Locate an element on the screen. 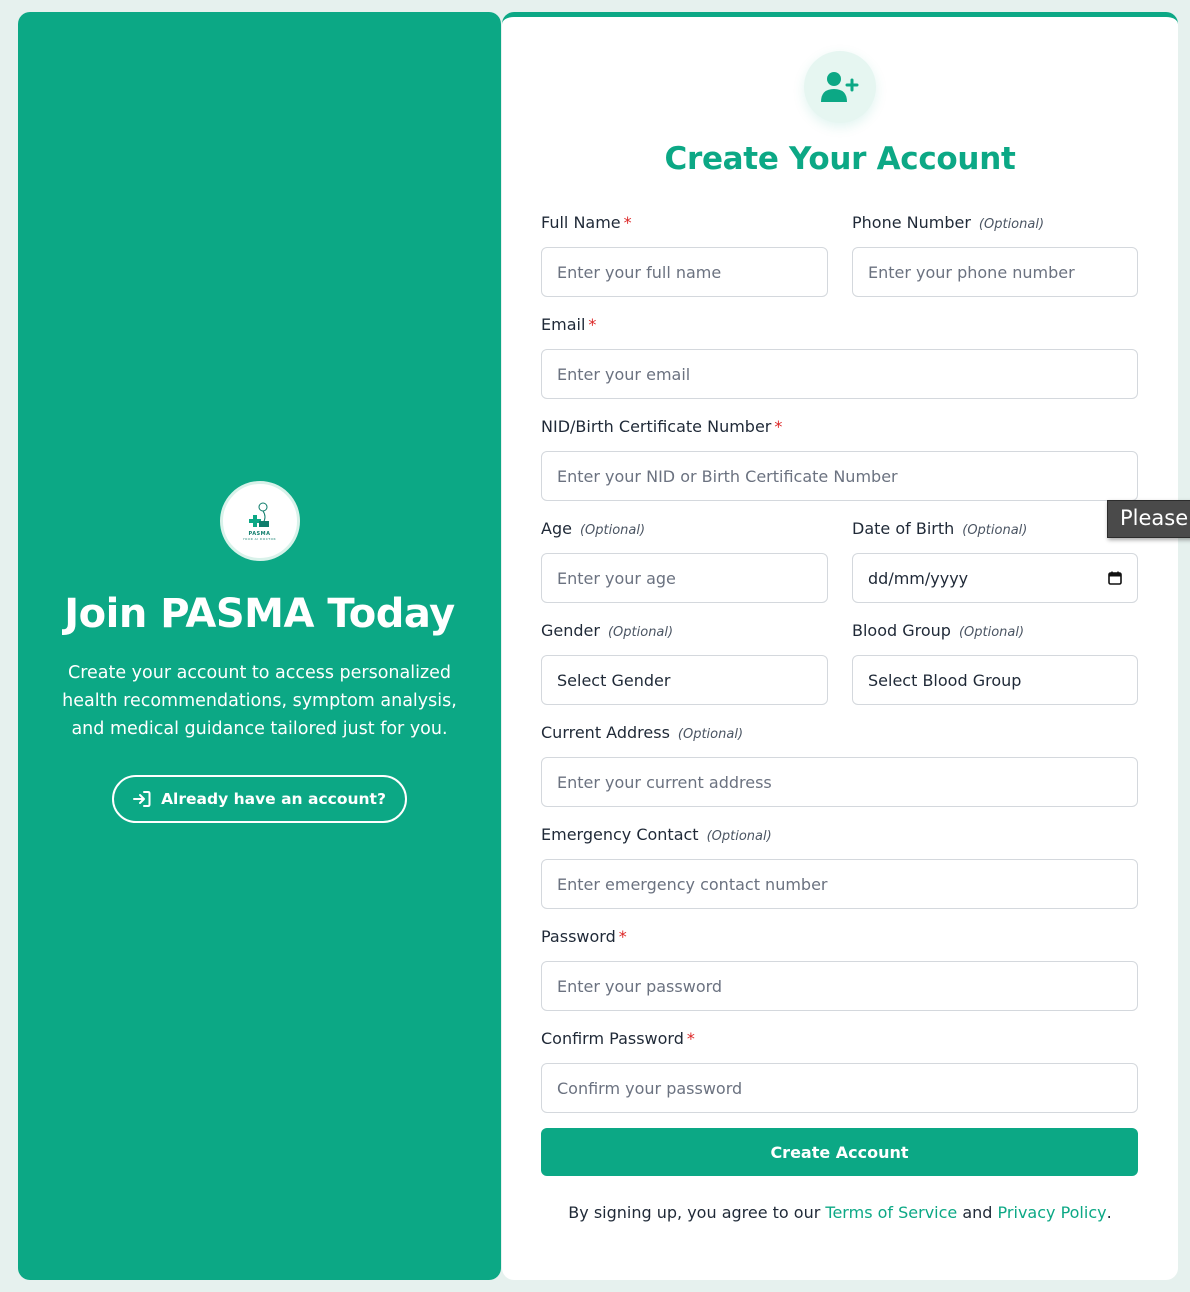  validation-tooltip: Please is located at coordinates (1148, 519).